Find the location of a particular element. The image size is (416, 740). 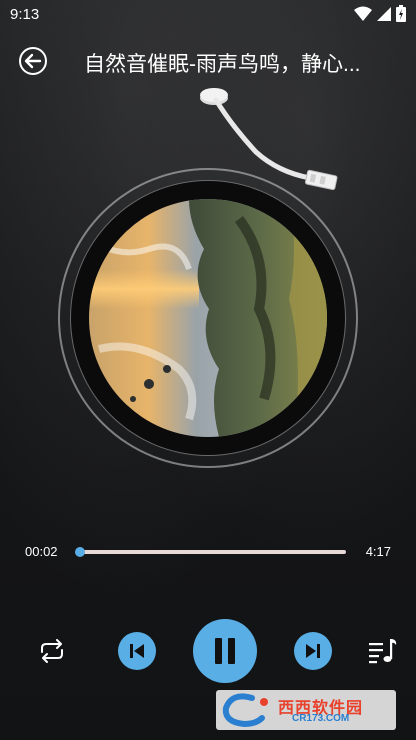

progress-area: 00:02 4:17 is located at coordinates (208, 552).